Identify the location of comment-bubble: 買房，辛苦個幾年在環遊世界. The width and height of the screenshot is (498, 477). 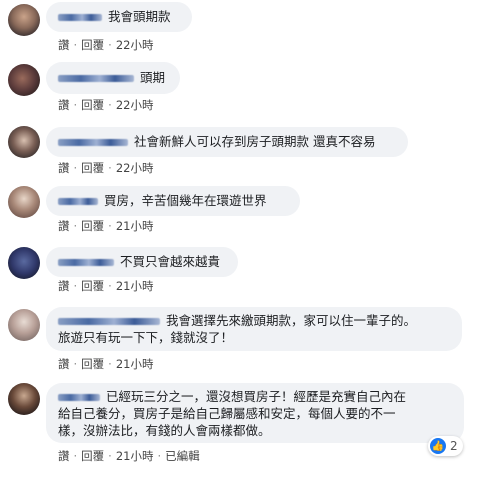
(173, 201).